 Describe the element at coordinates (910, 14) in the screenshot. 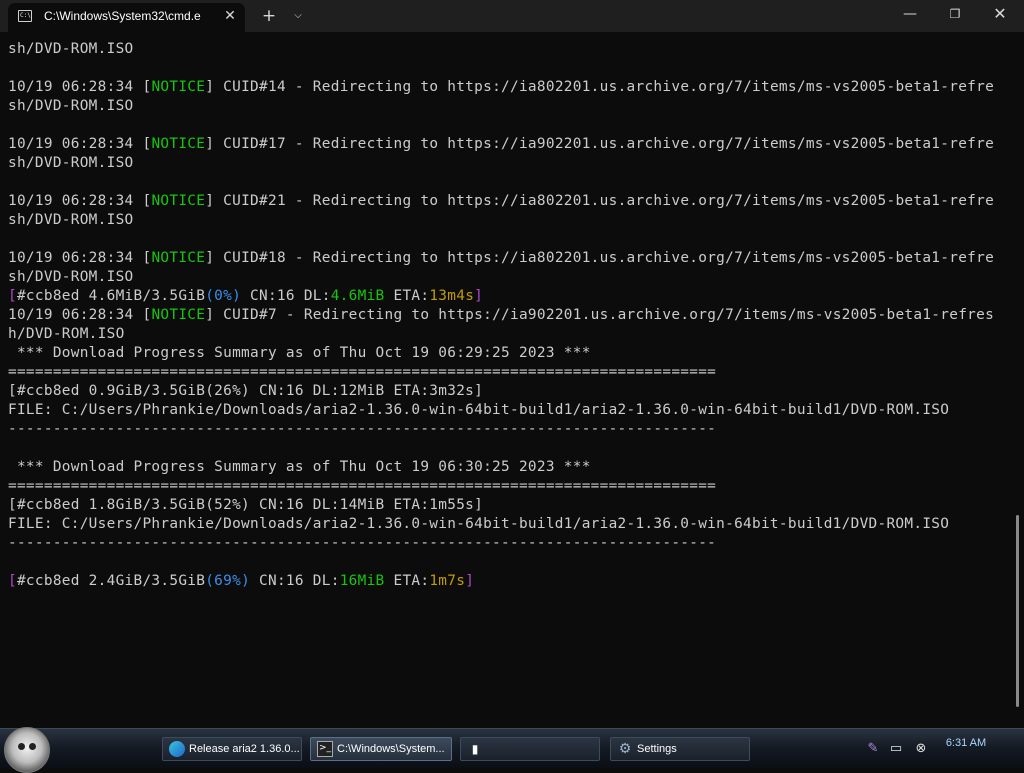

I see `minimize-button: —` at that location.